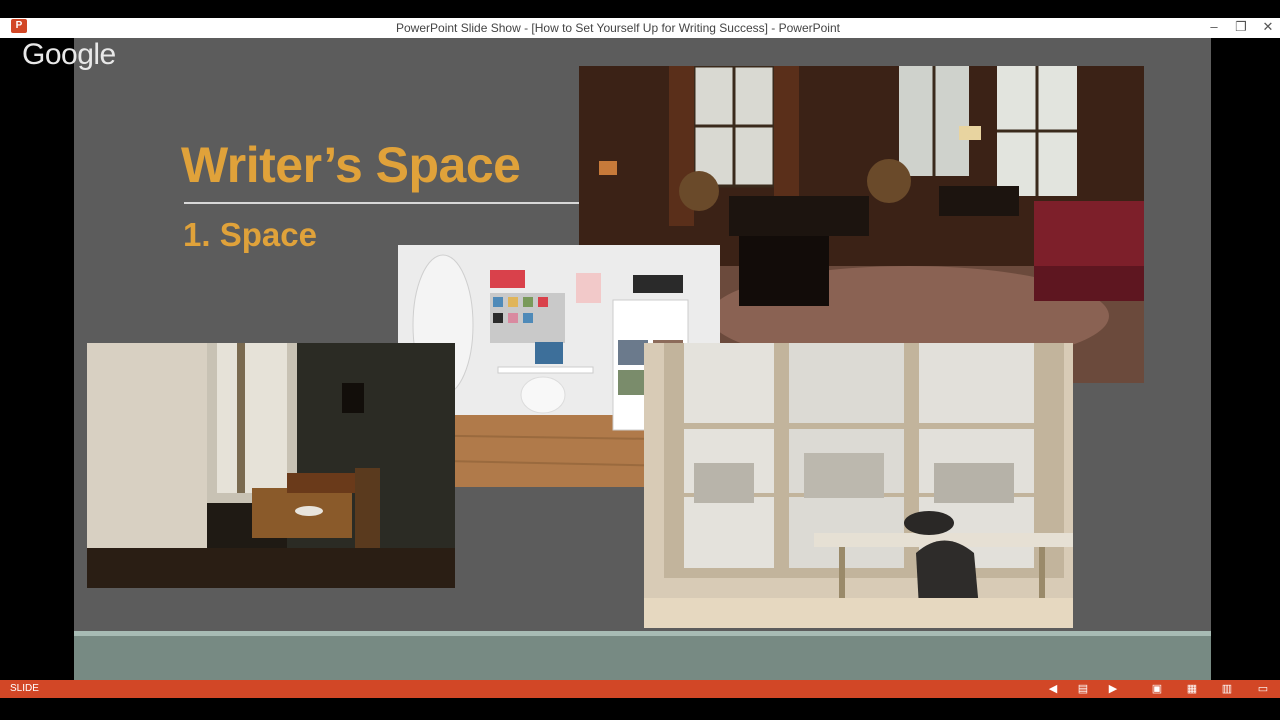  I want to click on window-table-photo, so click(858, 485).